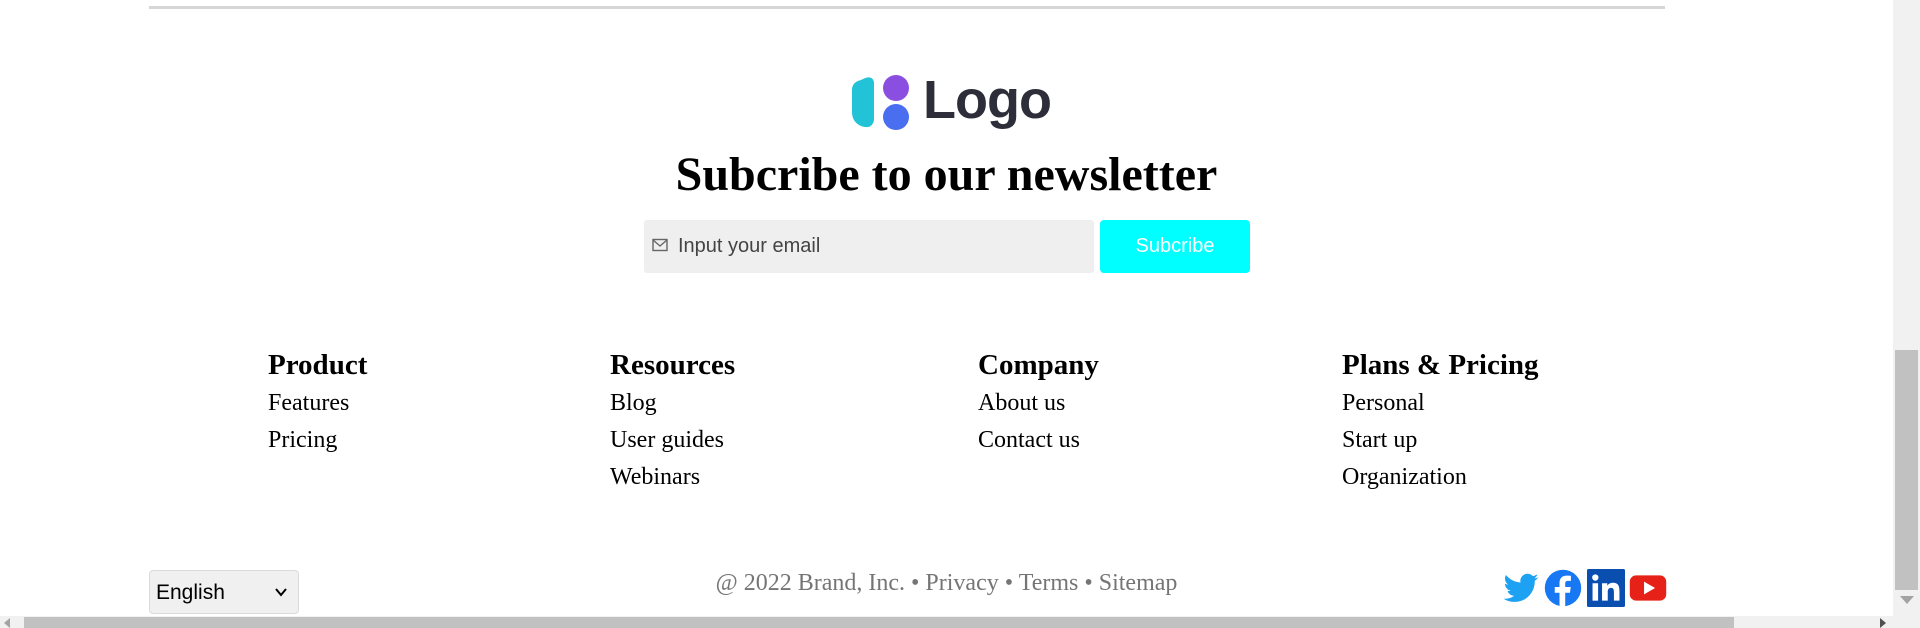 The height and width of the screenshot is (628, 1920). I want to click on brand-logo-text: Logo, so click(987, 100).